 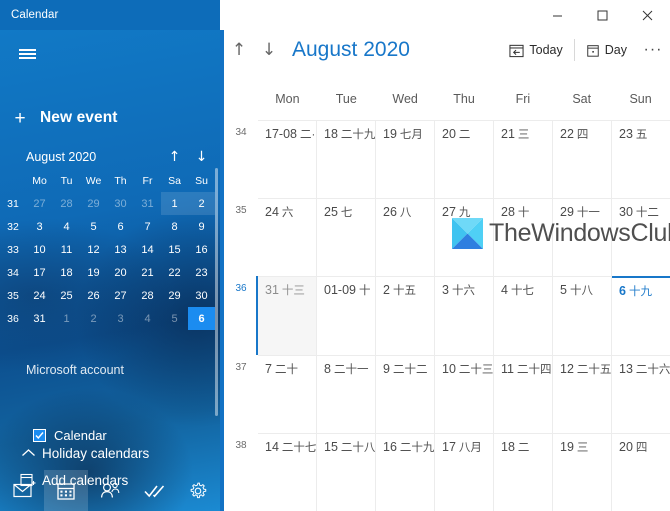 What do you see at coordinates (346, 315) in the screenshot?
I see `day-cell: 01-09 十` at bounding box center [346, 315].